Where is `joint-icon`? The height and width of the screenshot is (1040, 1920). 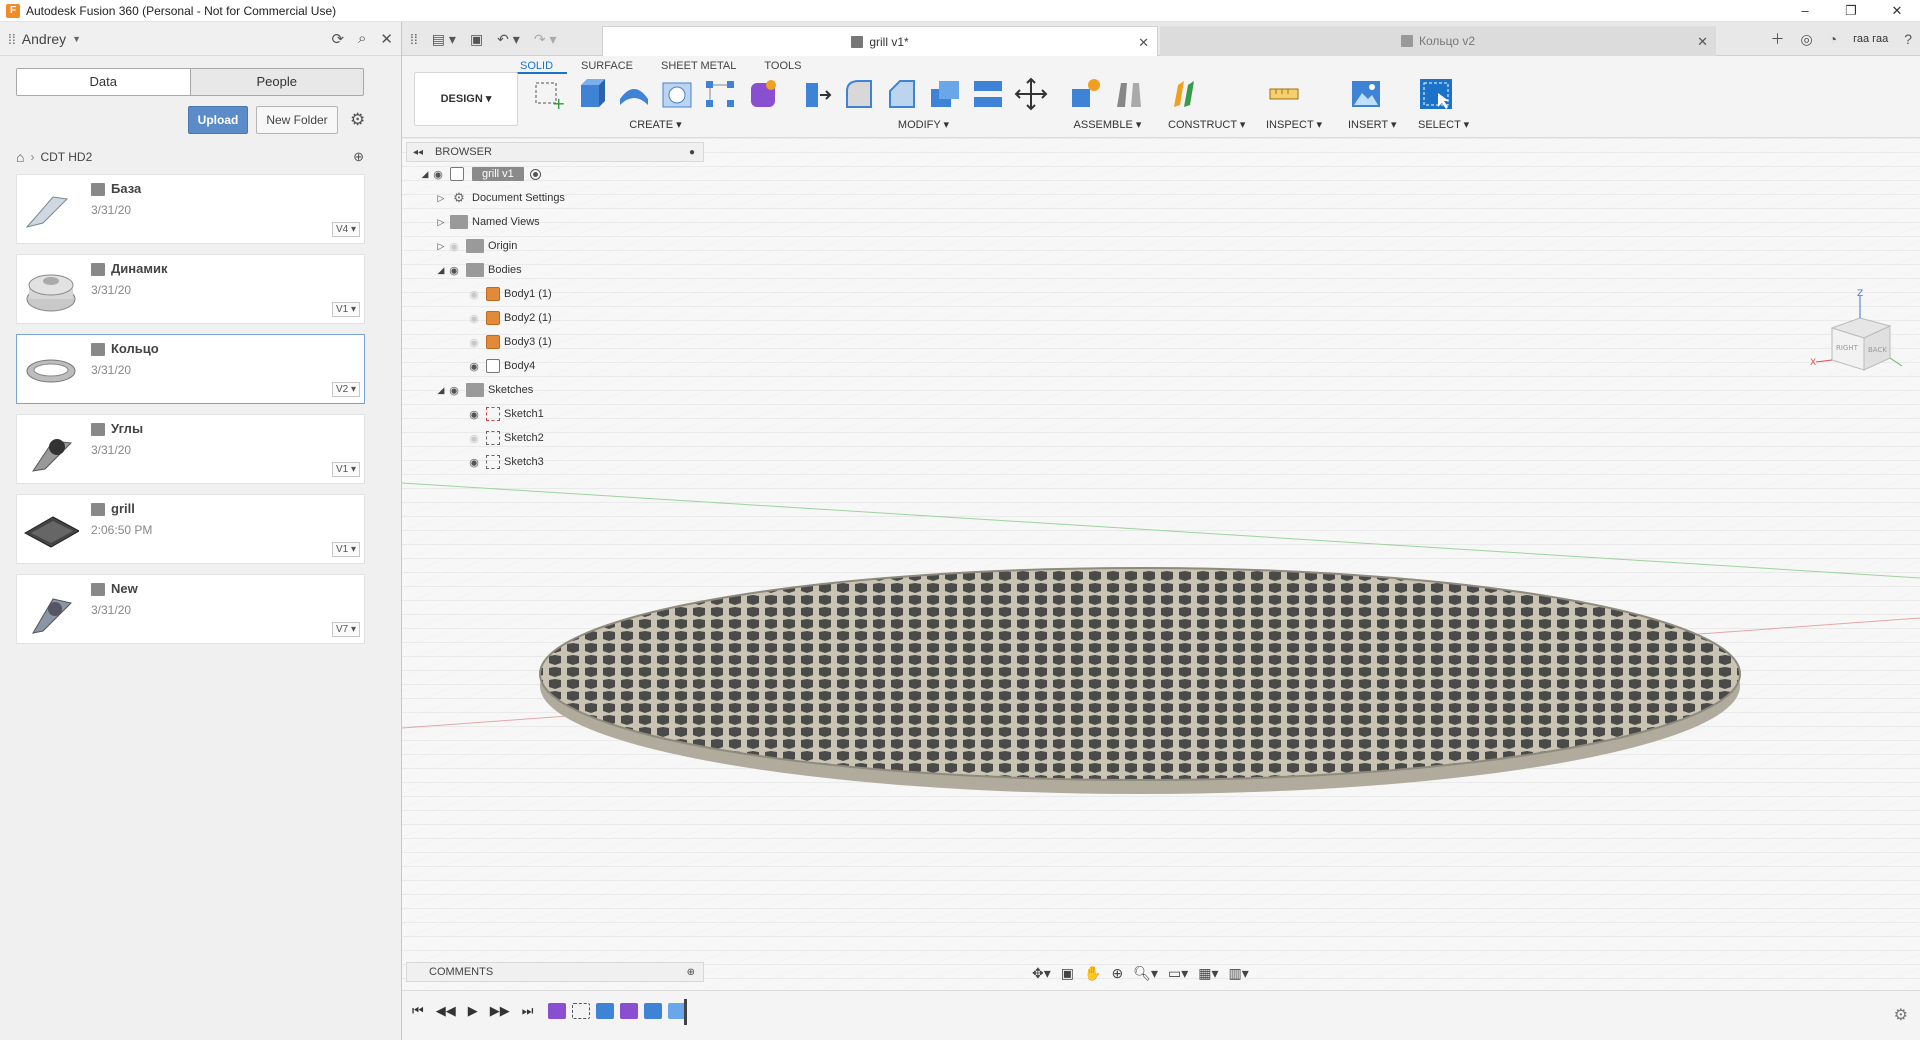 joint-icon is located at coordinates (1129, 94).